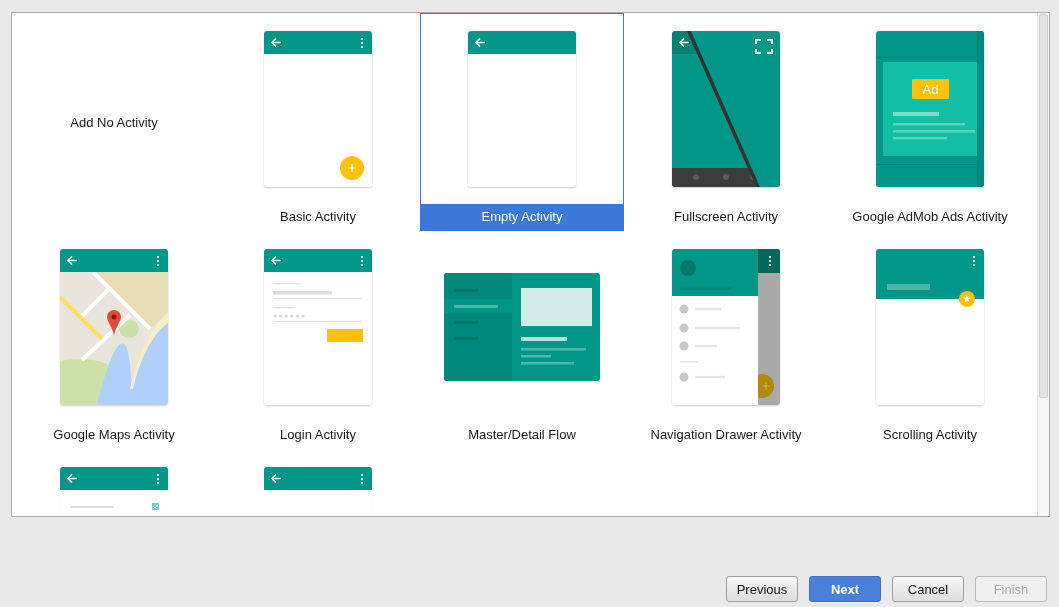 The height and width of the screenshot is (607, 1059). Describe the element at coordinates (930, 122) in the screenshot. I see `template-option: Ad Google AdMob Ads Activity` at that location.